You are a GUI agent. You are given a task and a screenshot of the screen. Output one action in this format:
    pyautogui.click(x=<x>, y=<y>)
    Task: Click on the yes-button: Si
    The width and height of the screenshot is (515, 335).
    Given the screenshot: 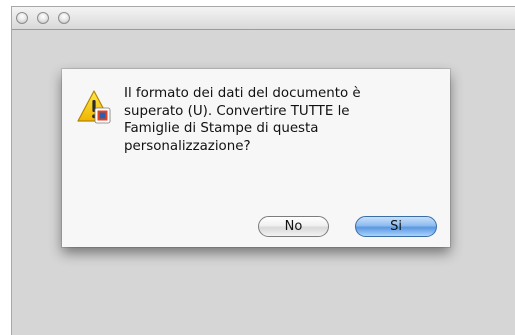 What is the action you would take?
    pyautogui.click(x=396, y=226)
    